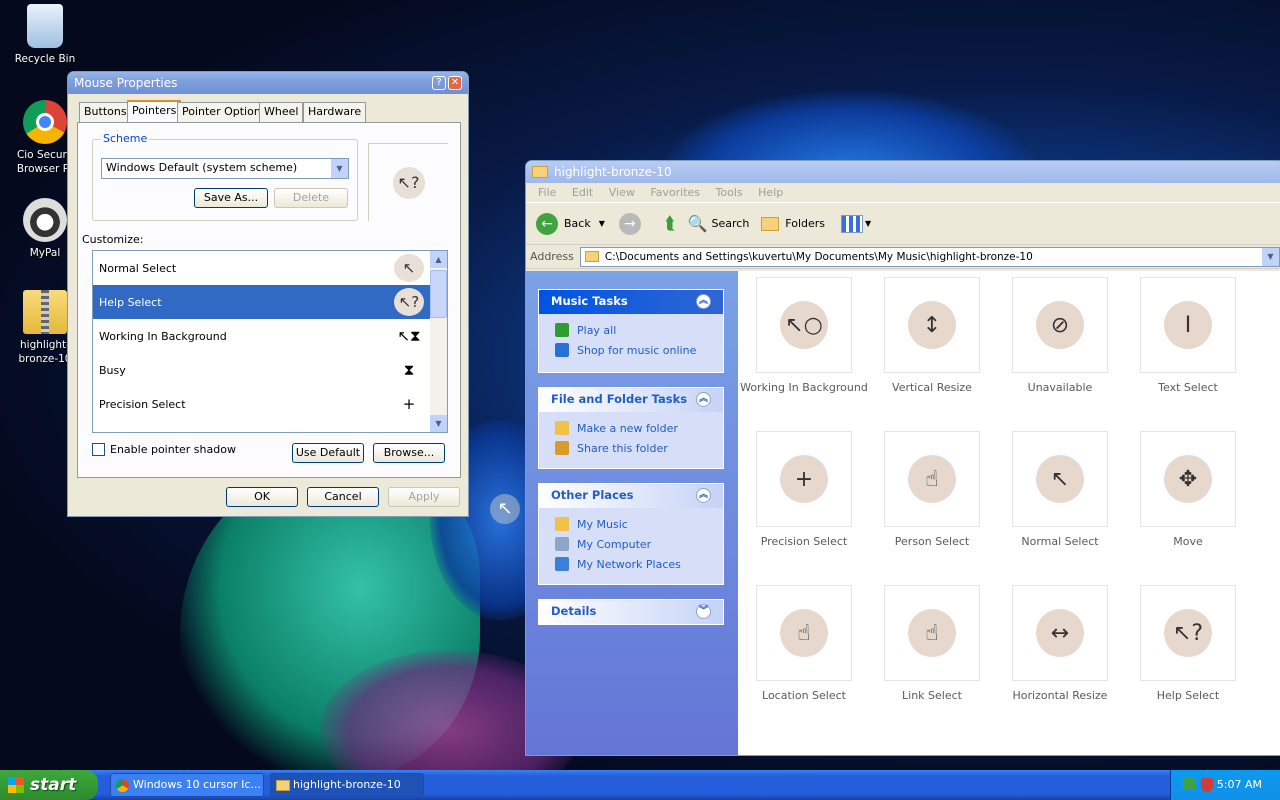 The image size is (1280, 800). I want to click on file-tile: ↕ Vertical Resize, so click(932, 335).